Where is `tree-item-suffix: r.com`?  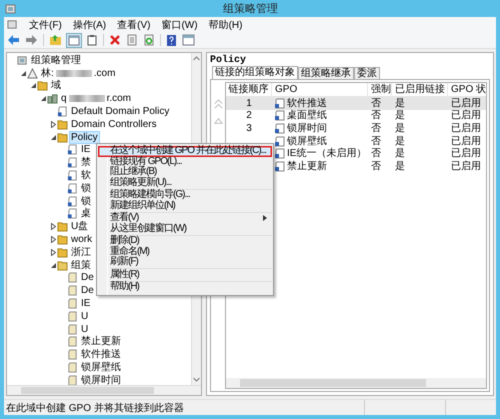
tree-item-suffix: r.com is located at coordinates (119, 98).